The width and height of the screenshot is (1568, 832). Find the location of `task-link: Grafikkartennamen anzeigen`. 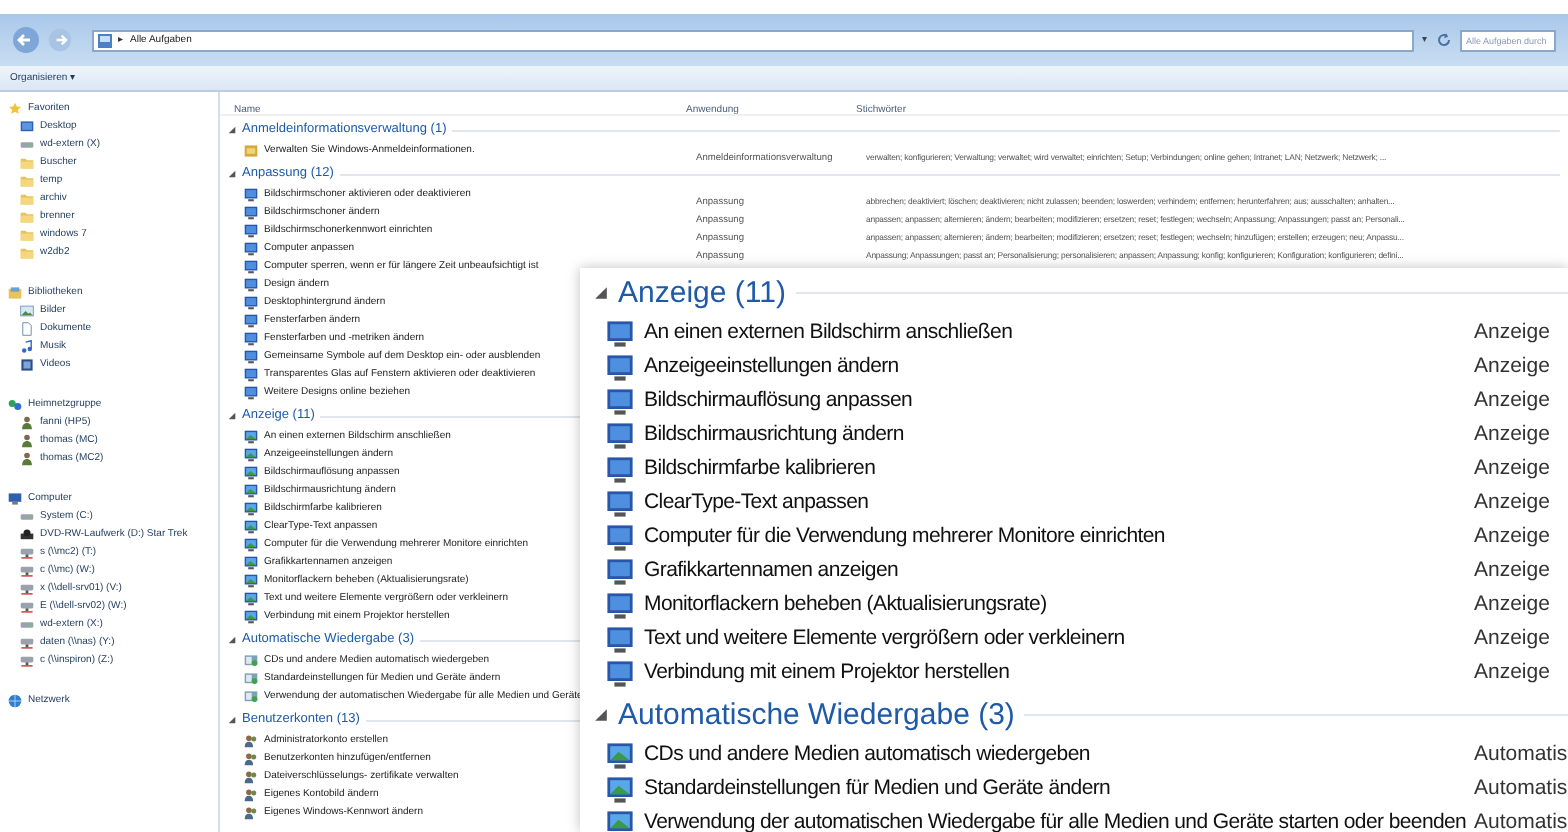

task-link: Grafikkartennamen anzeigen is located at coordinates (771, 571).